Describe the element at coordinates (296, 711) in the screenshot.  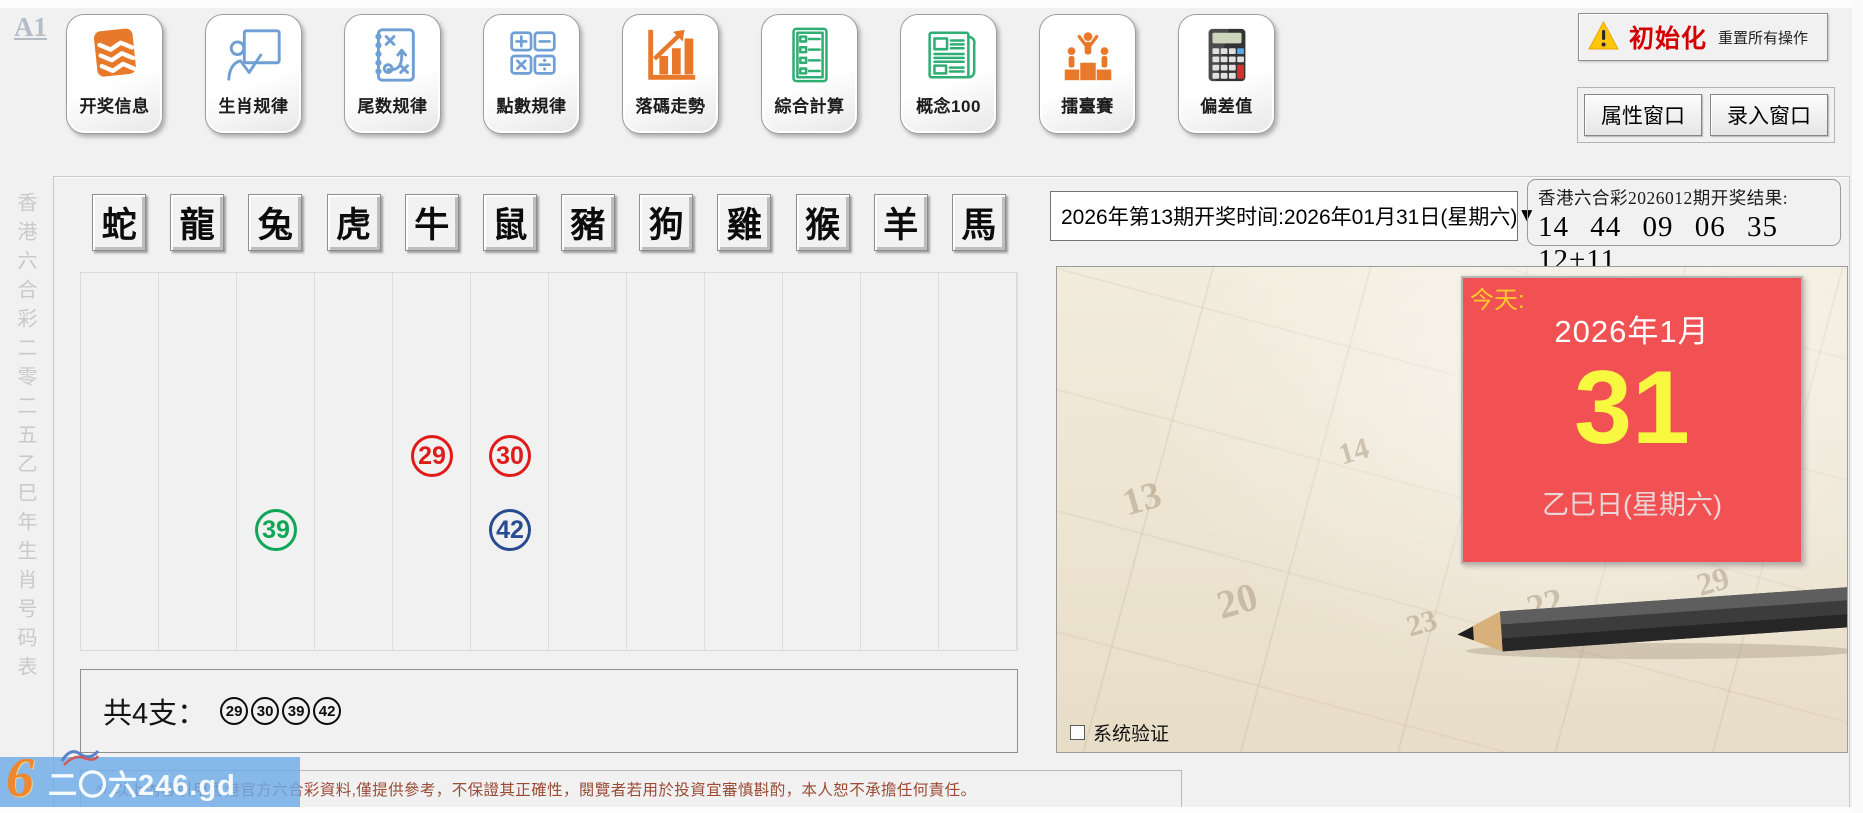
I see `summary-number: 39` at that location.